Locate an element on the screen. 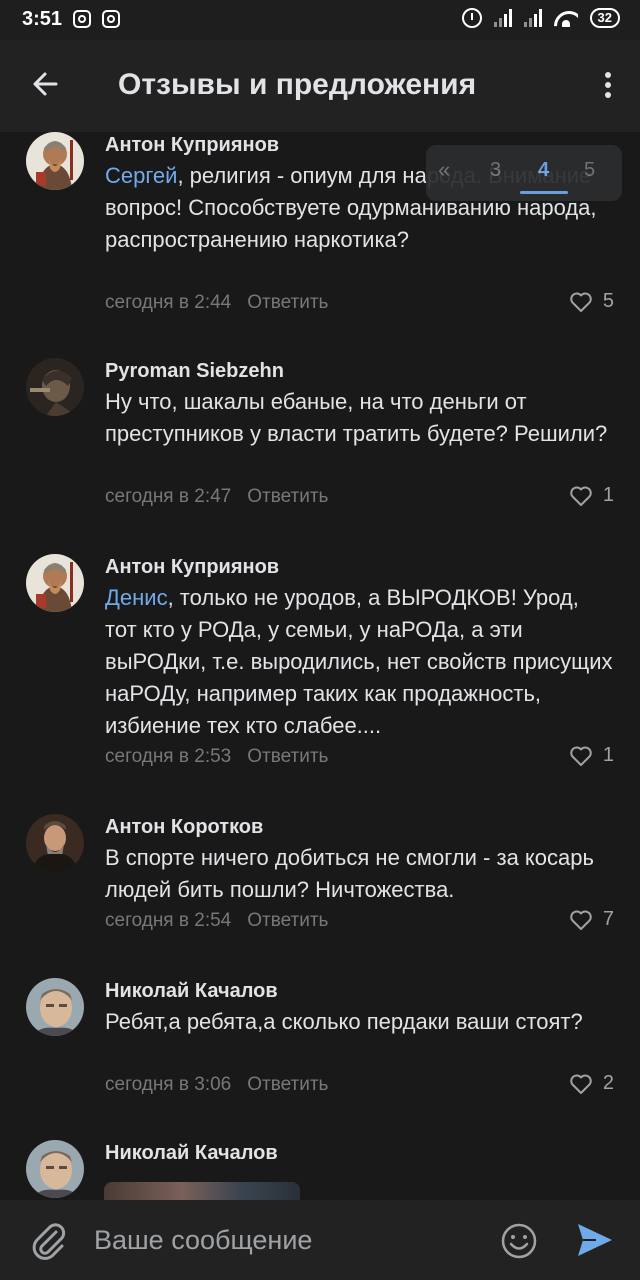 The height and width of the screenshot is (1280, 640). status-time: 3:51 is located at coordinates (42, 19).